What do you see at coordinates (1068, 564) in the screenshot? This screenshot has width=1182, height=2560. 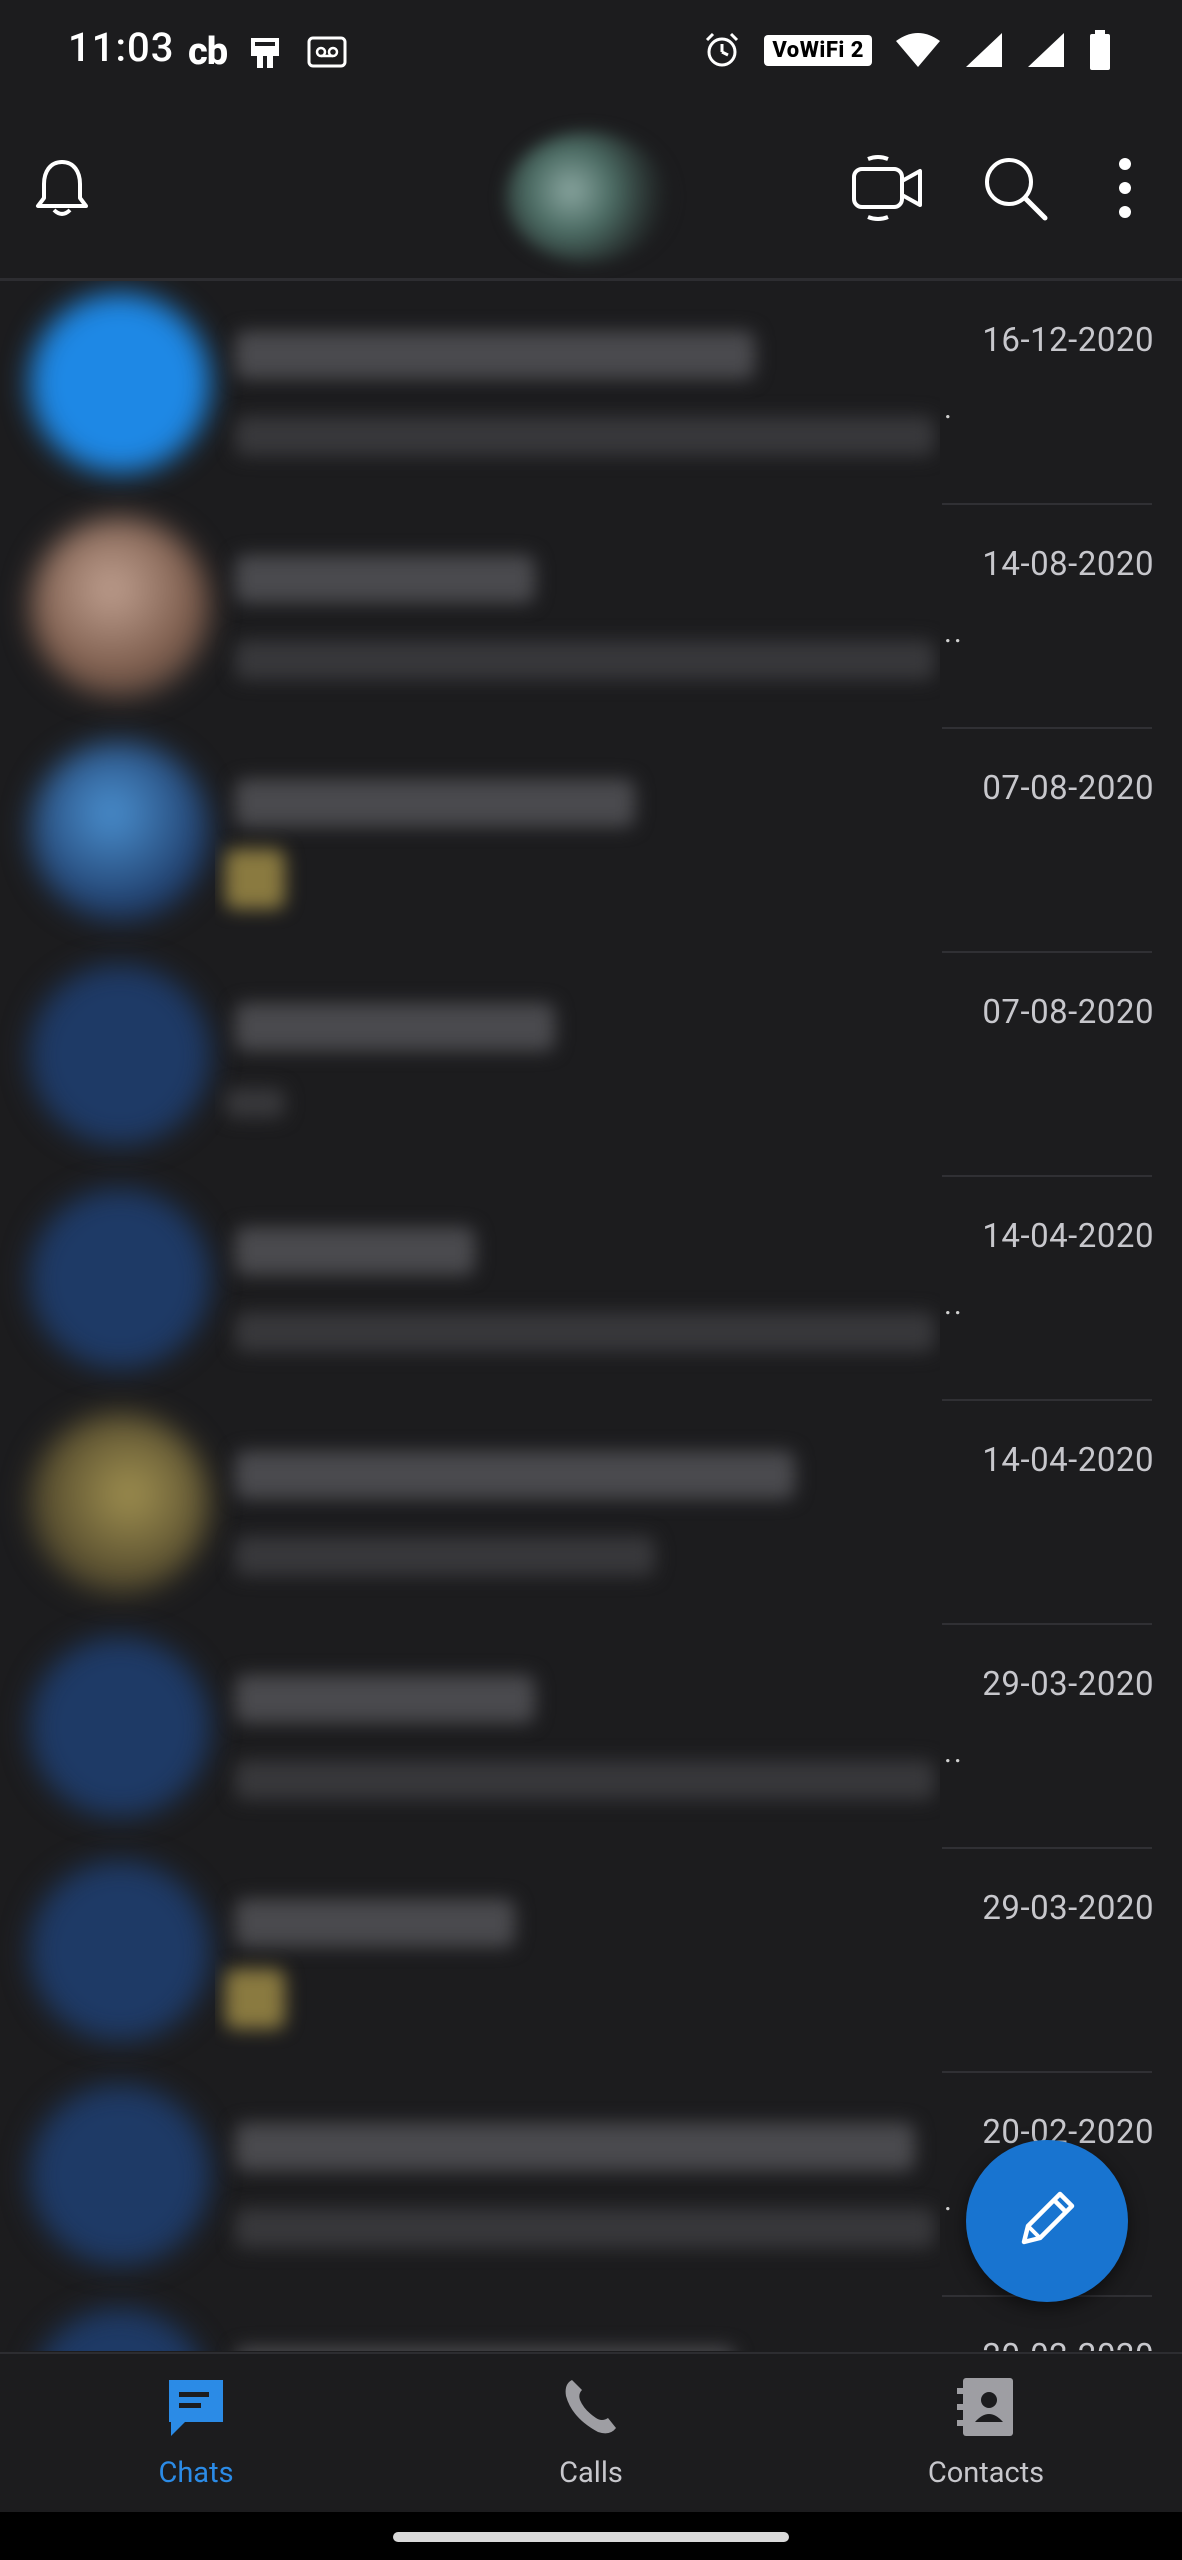 I see `chat-date: 14-08-2020` at bounding box center [1068, 564].